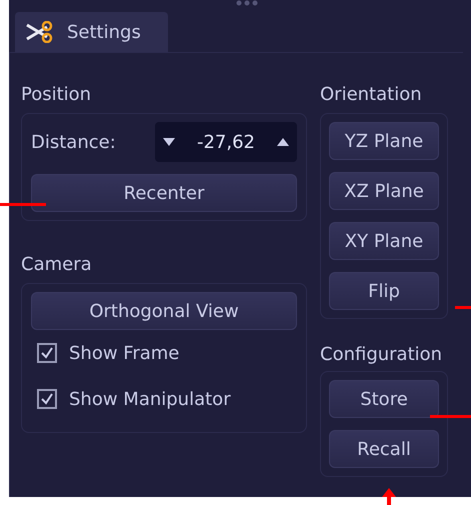  What do you see at coordinates (91, 32) in the screenshot?
I see `settings-tab: Settings` at bounding box center [91, 32].